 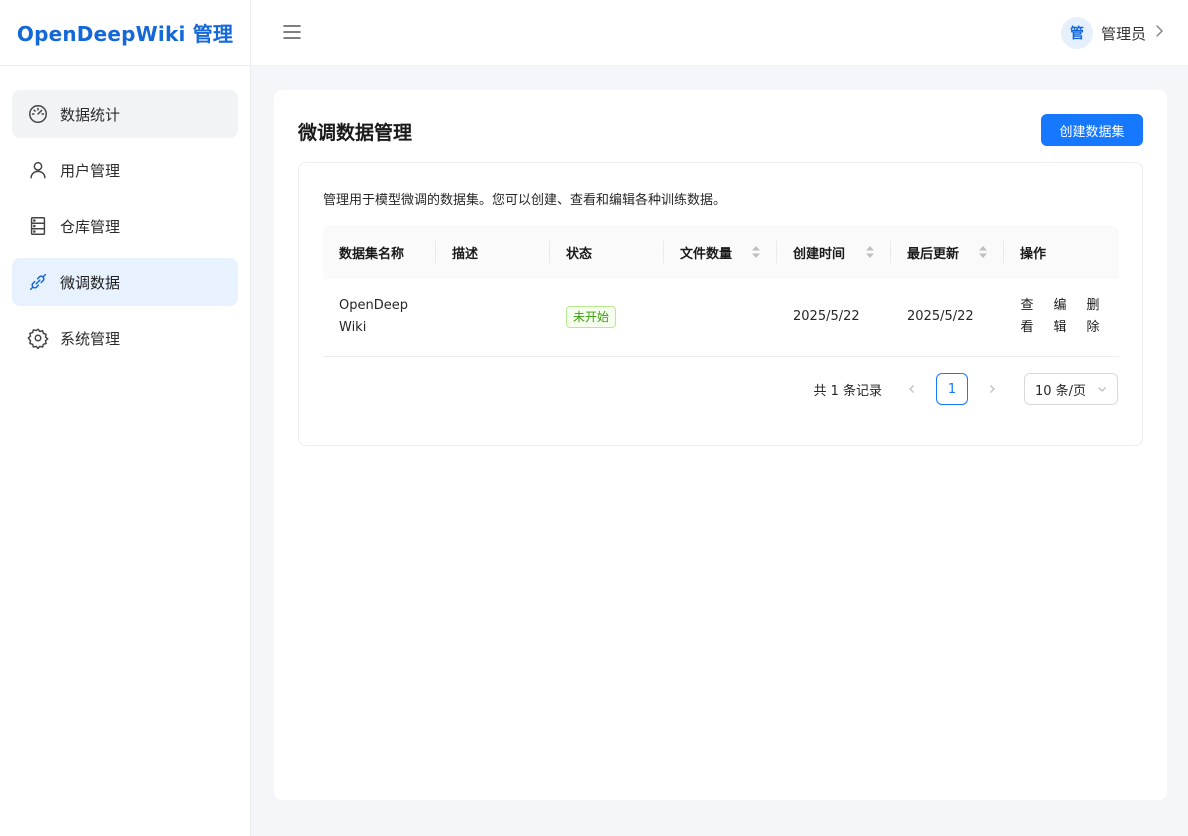 What do you see at coordinates (1102, 389) in the screenshot?
I see `chevron-down-icon` at bounding box center [1102, 389].